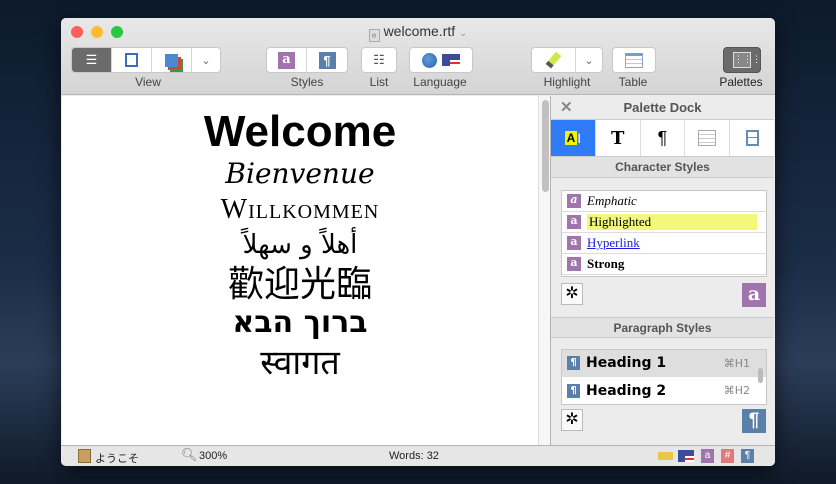 The width and height of the screenshot is (836, 484). Describe the element at coordinates (633, 82) in the screenshot. I see `table-label: Table` at that location.